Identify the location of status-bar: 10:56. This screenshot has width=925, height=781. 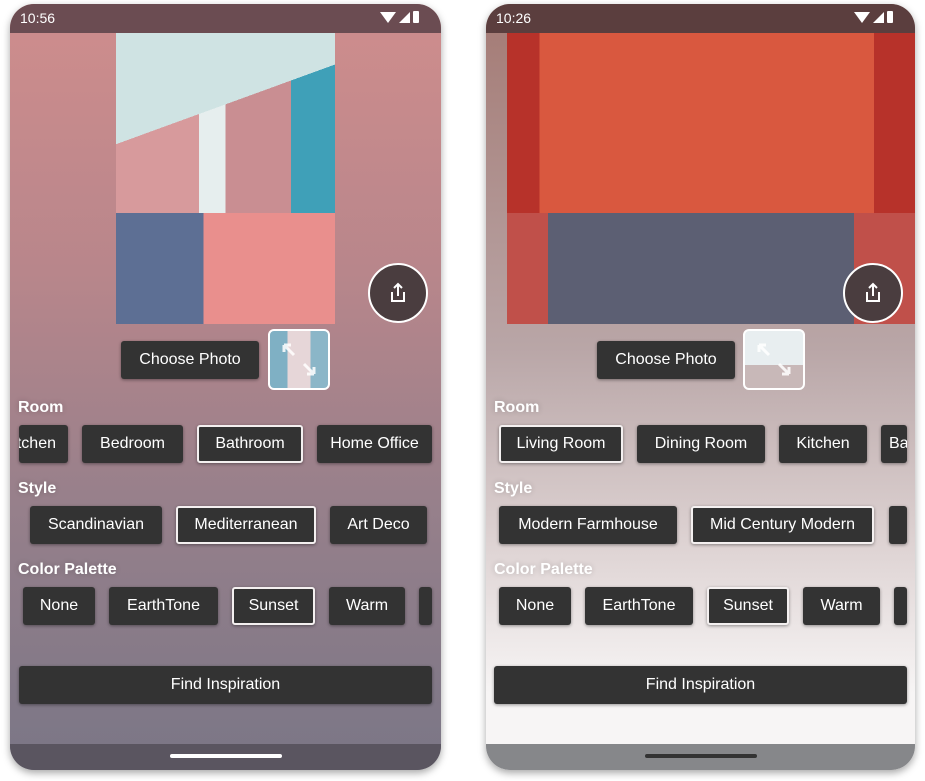
(225, 18).